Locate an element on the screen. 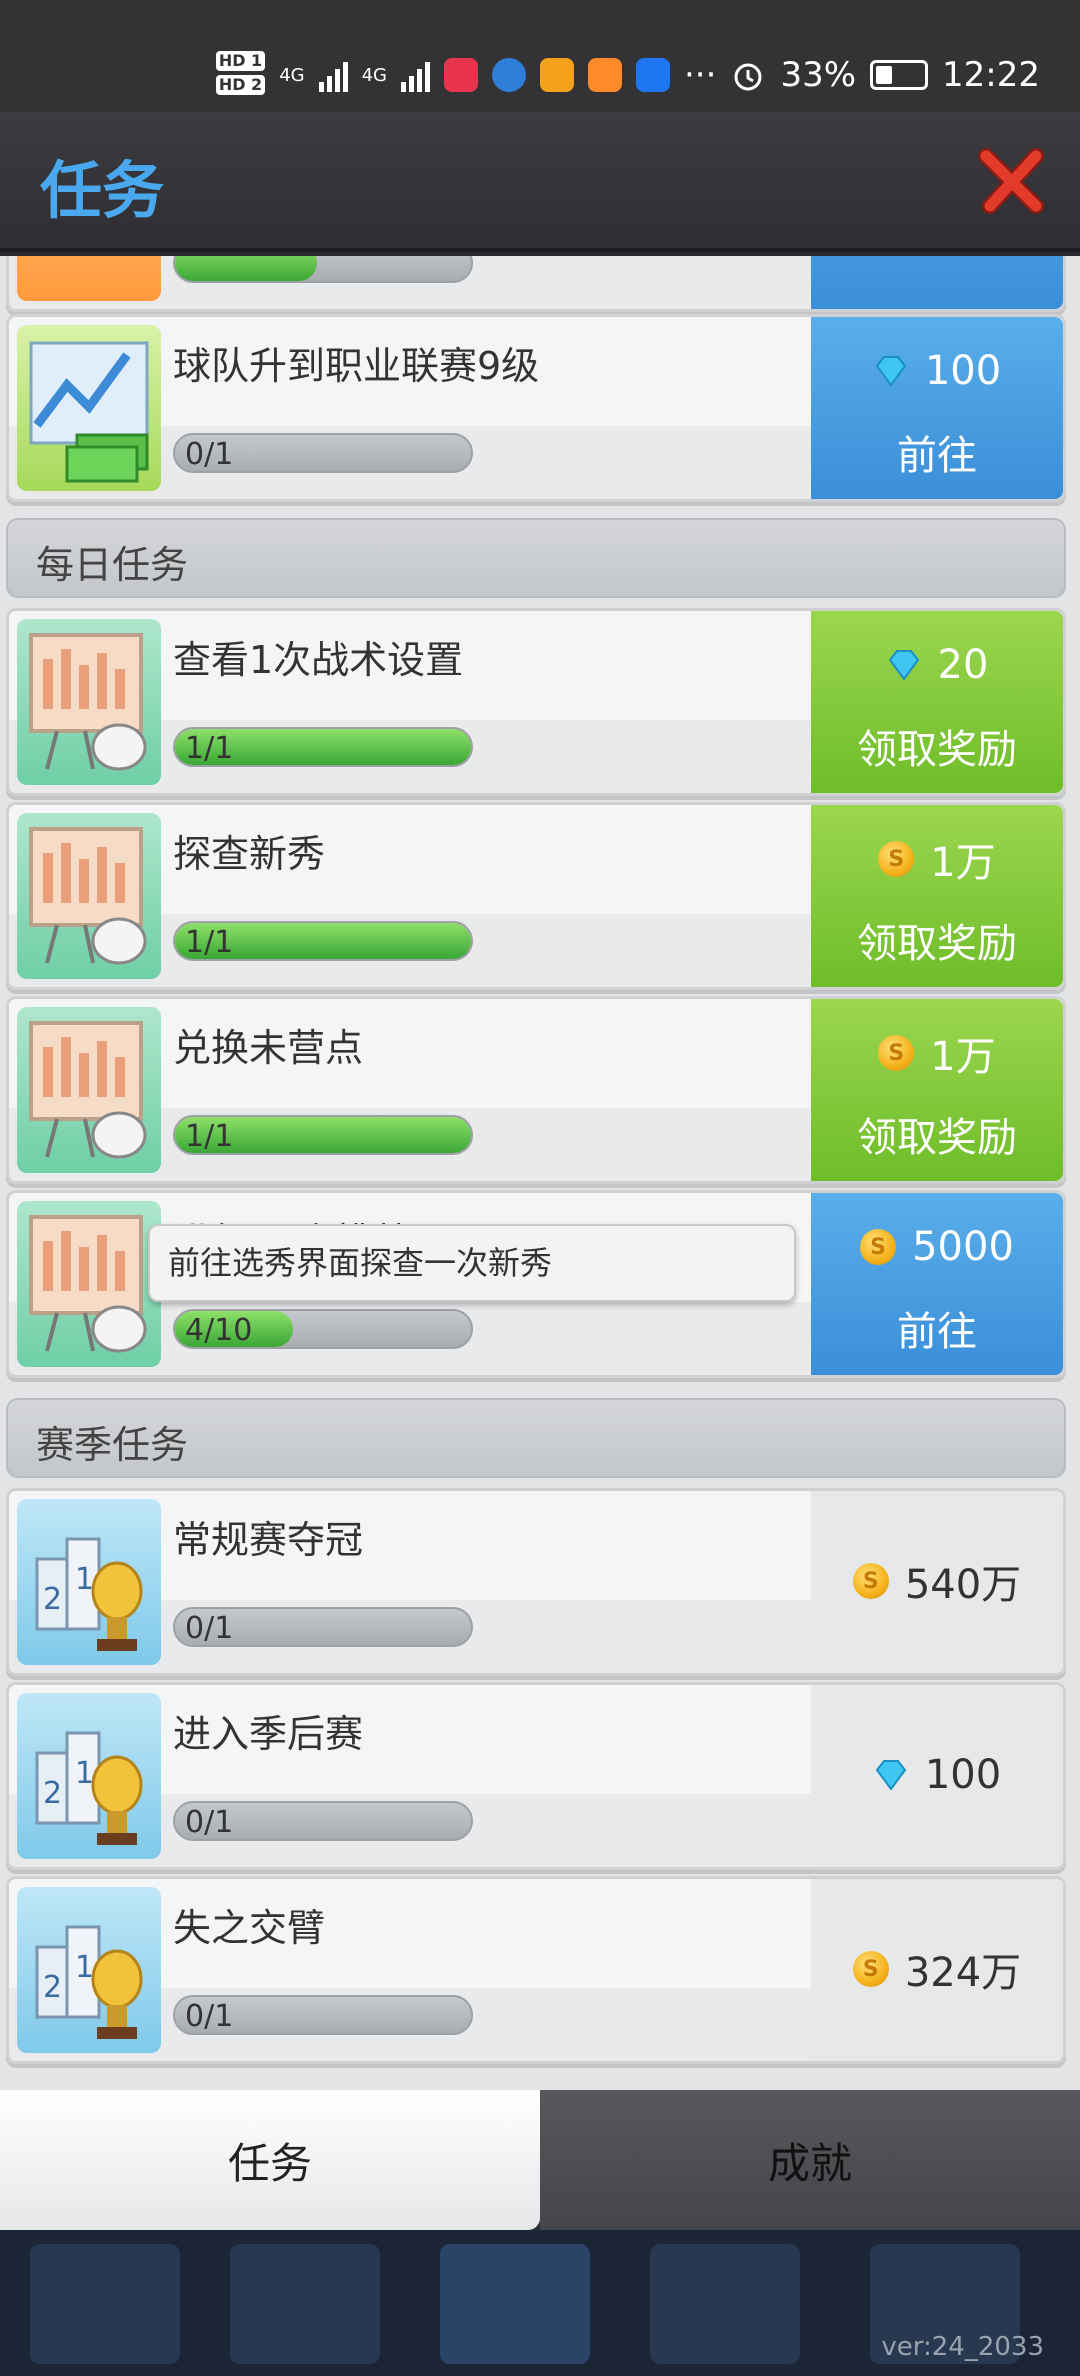 This screenshot has height=2376, width=1080. reward-amount: S 5000 is located at coordinates (937, 1247).